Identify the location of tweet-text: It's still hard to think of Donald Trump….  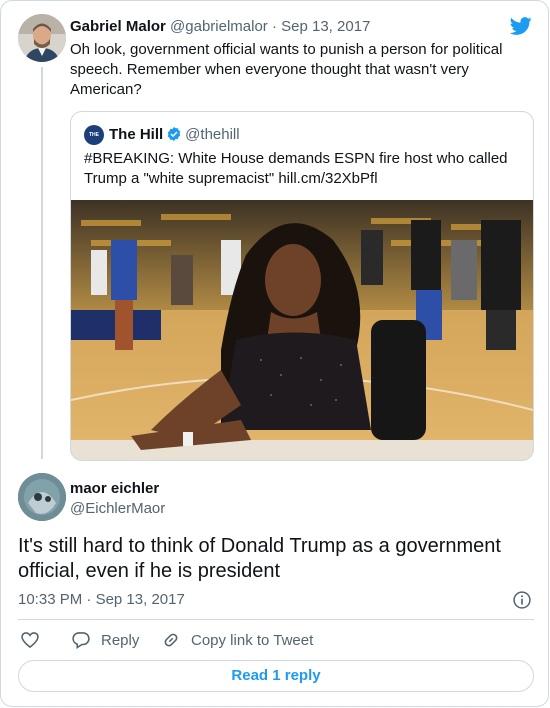
(259, 558).